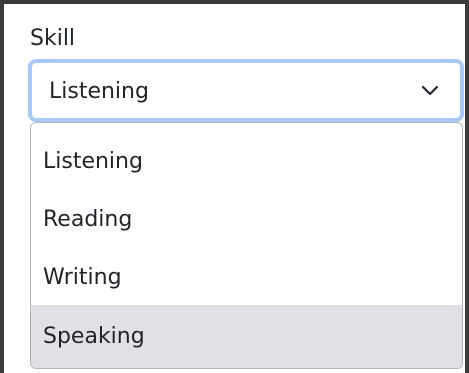  I want to click on option-writing: Writing, so click(246, 278).